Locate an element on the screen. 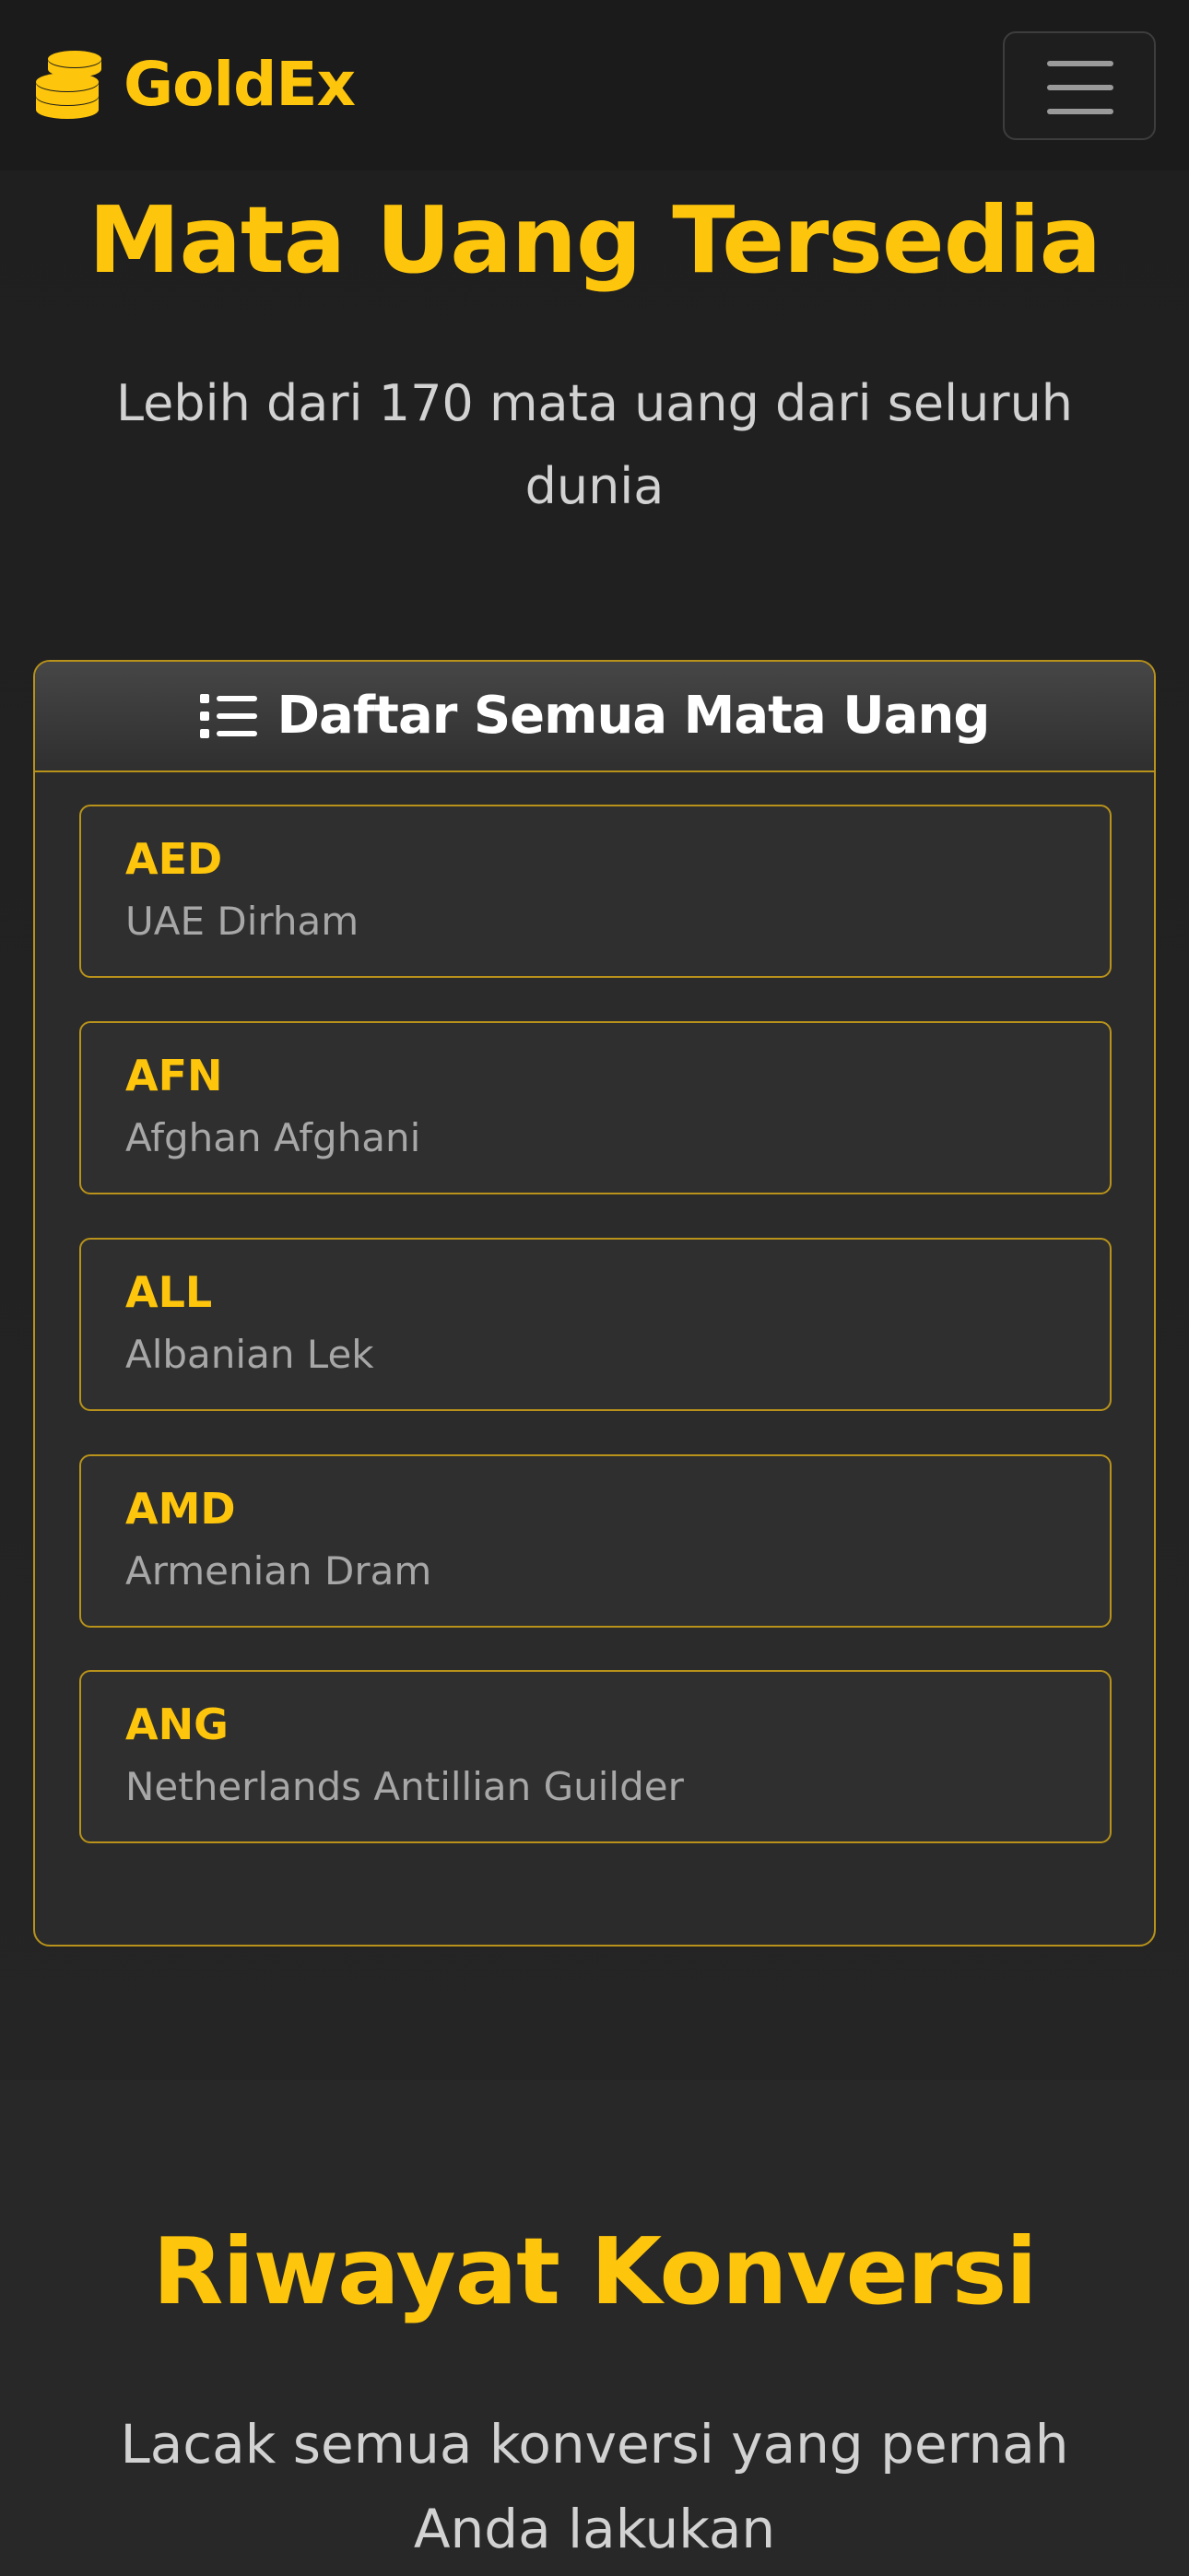 The width and height of the screenshot is (1189, 2576). currency-item-all: ALL Albanian Lek is located at coordinates (595, 1324).